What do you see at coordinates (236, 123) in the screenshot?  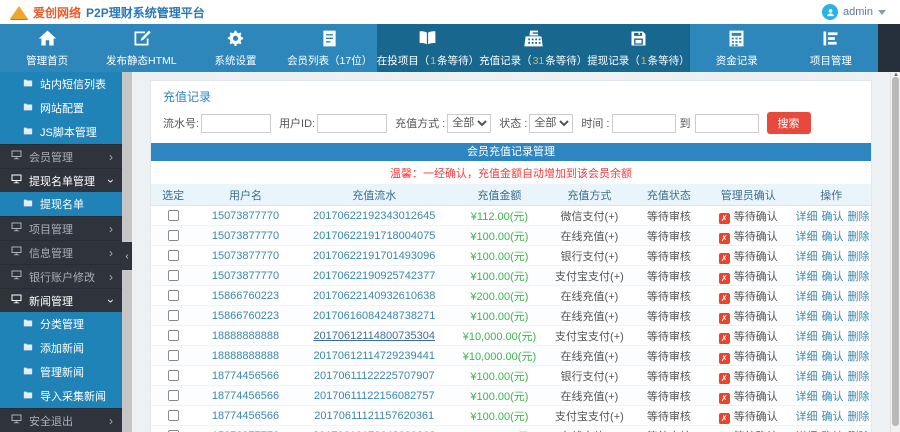 I see `serial-input` at bounding box center [236, 123].